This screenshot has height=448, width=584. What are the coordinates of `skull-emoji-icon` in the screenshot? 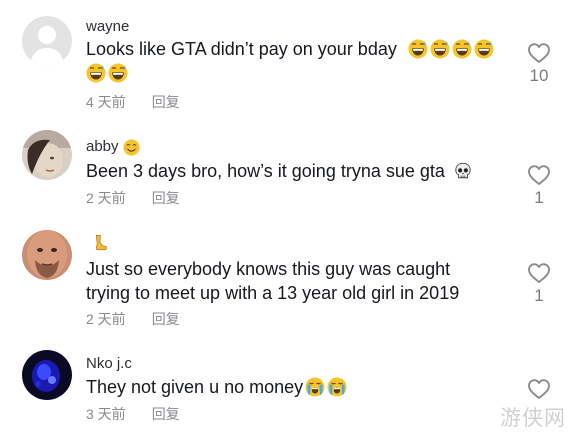 It's located at (463, 171).